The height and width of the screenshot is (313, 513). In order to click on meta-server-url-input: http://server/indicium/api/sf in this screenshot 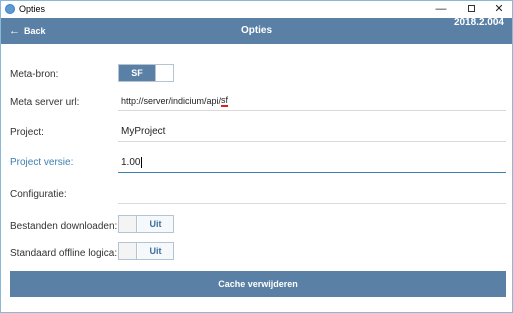, I will do `click(312, 101)`.